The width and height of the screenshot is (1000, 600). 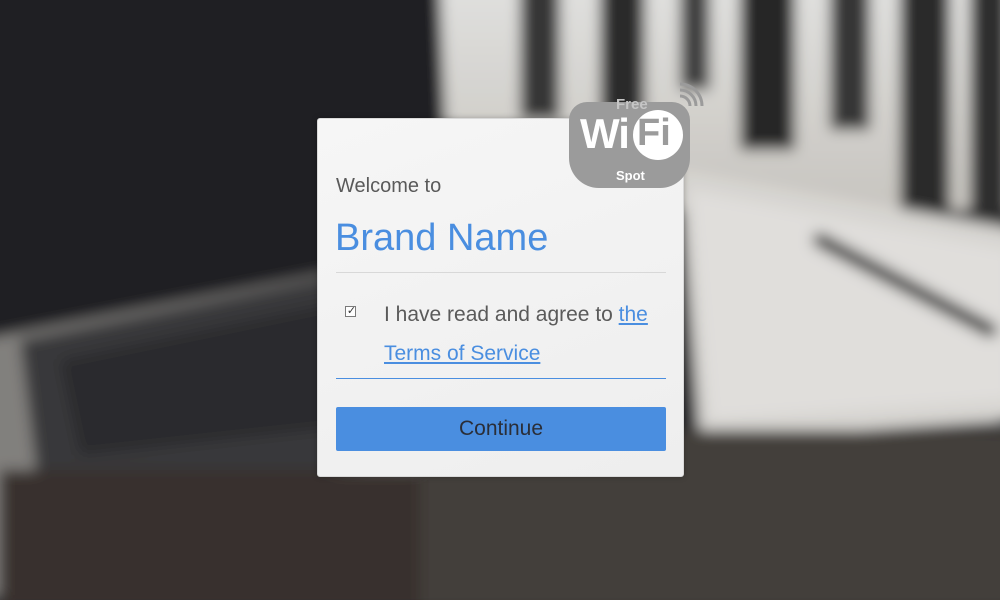 What do you see at coordinates (389, 186) in the screenshot?
I see `welcome-text: Welcome to` at bounding box center [389, 186].